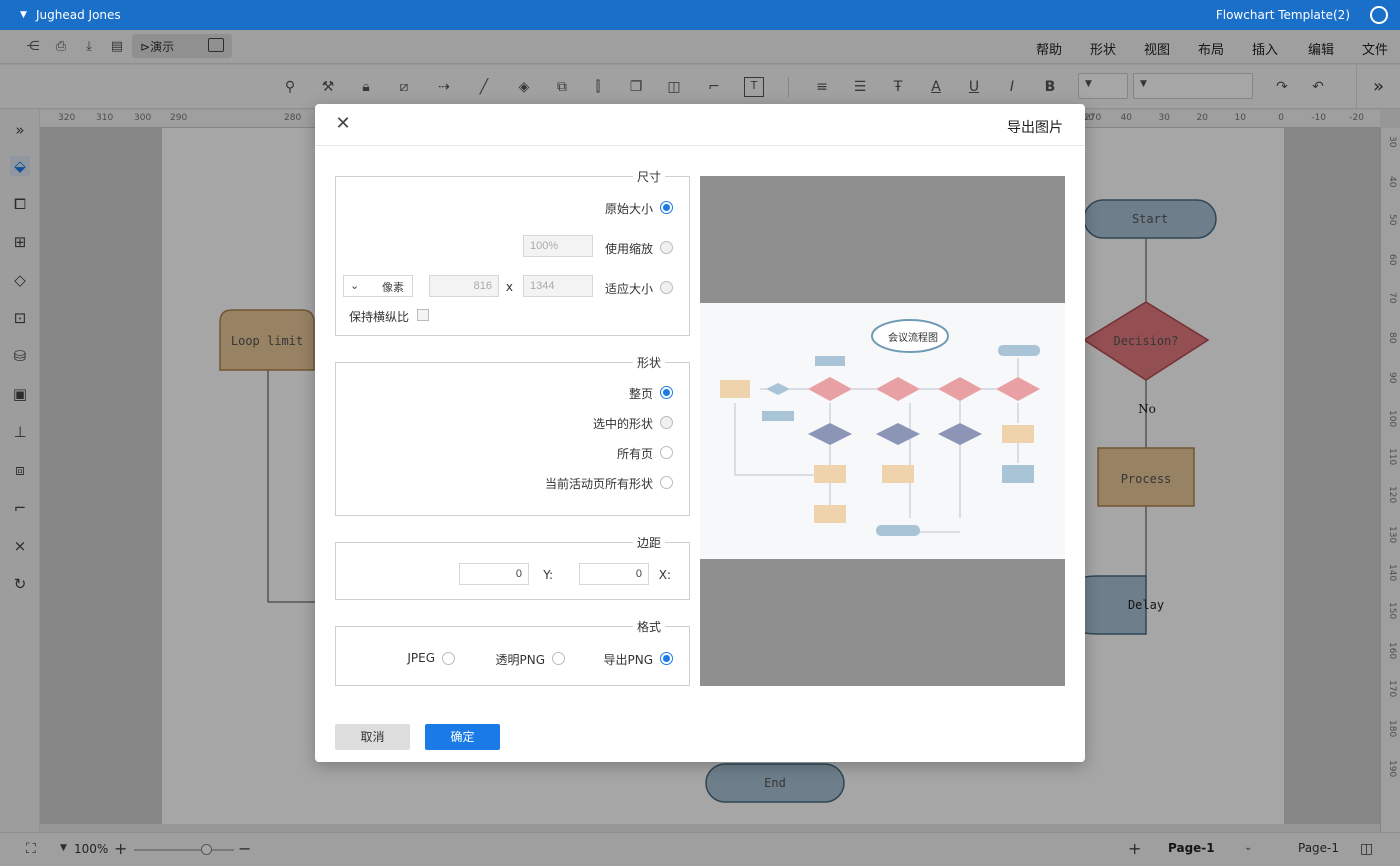 This screenshot has width=1400, height=866. What do you see at coordinates (648, 362) in the screenshot?
I see `shape-legend: 形状` at bounding box center [648, 362].